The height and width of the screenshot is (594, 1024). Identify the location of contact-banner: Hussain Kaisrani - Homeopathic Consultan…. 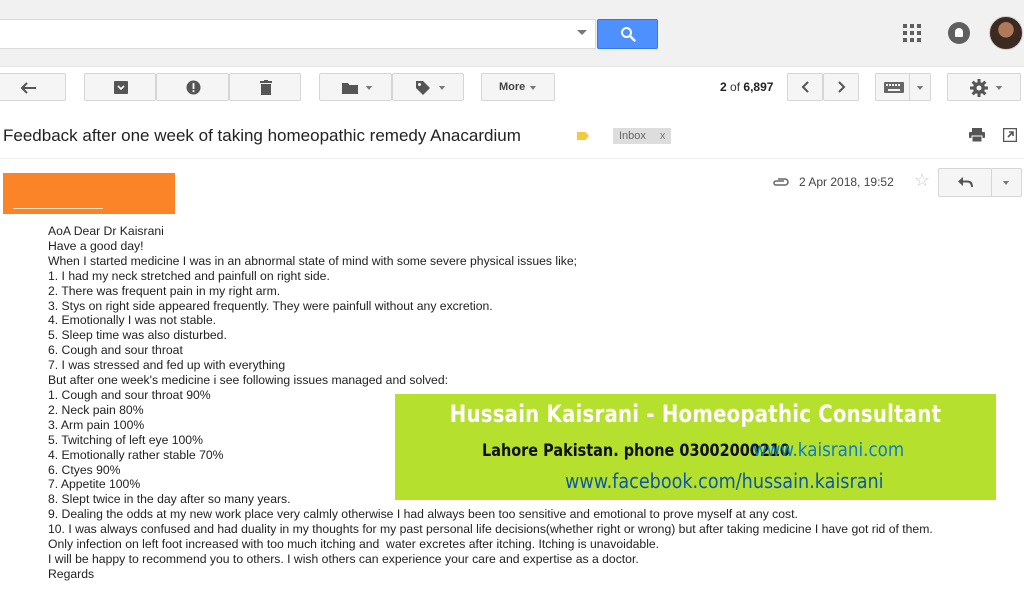
(695, 447).